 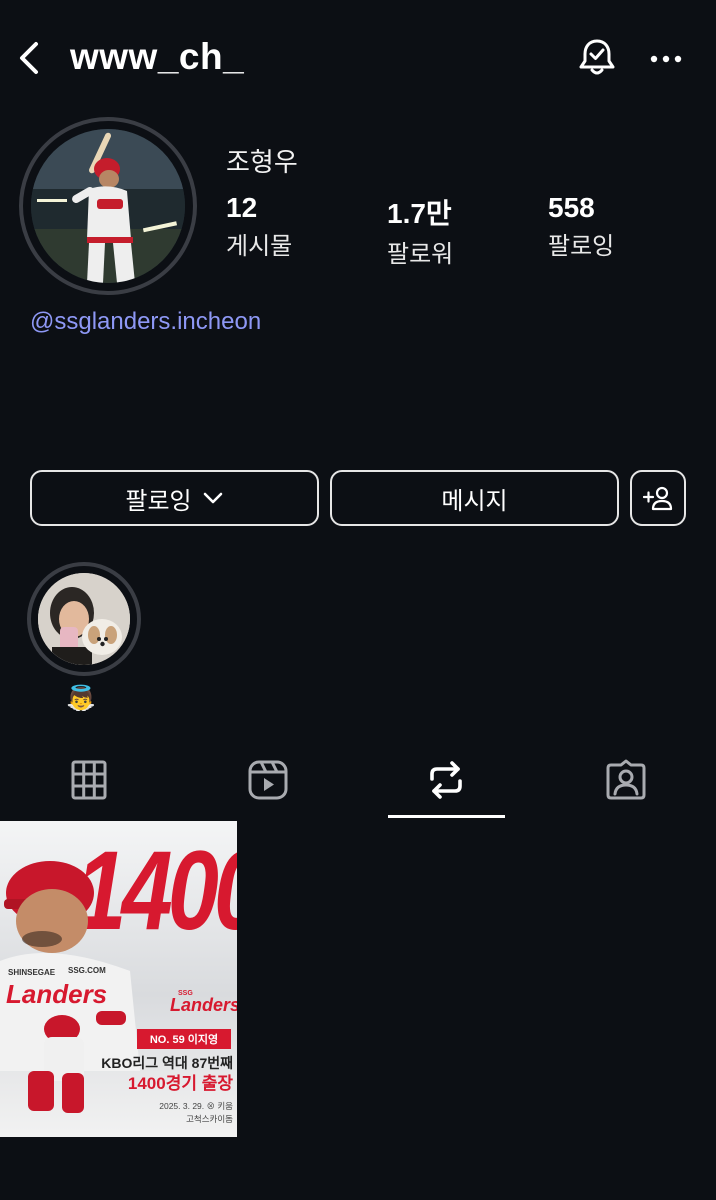 I want to click on tab-tagged, so click(x=626, y=780).